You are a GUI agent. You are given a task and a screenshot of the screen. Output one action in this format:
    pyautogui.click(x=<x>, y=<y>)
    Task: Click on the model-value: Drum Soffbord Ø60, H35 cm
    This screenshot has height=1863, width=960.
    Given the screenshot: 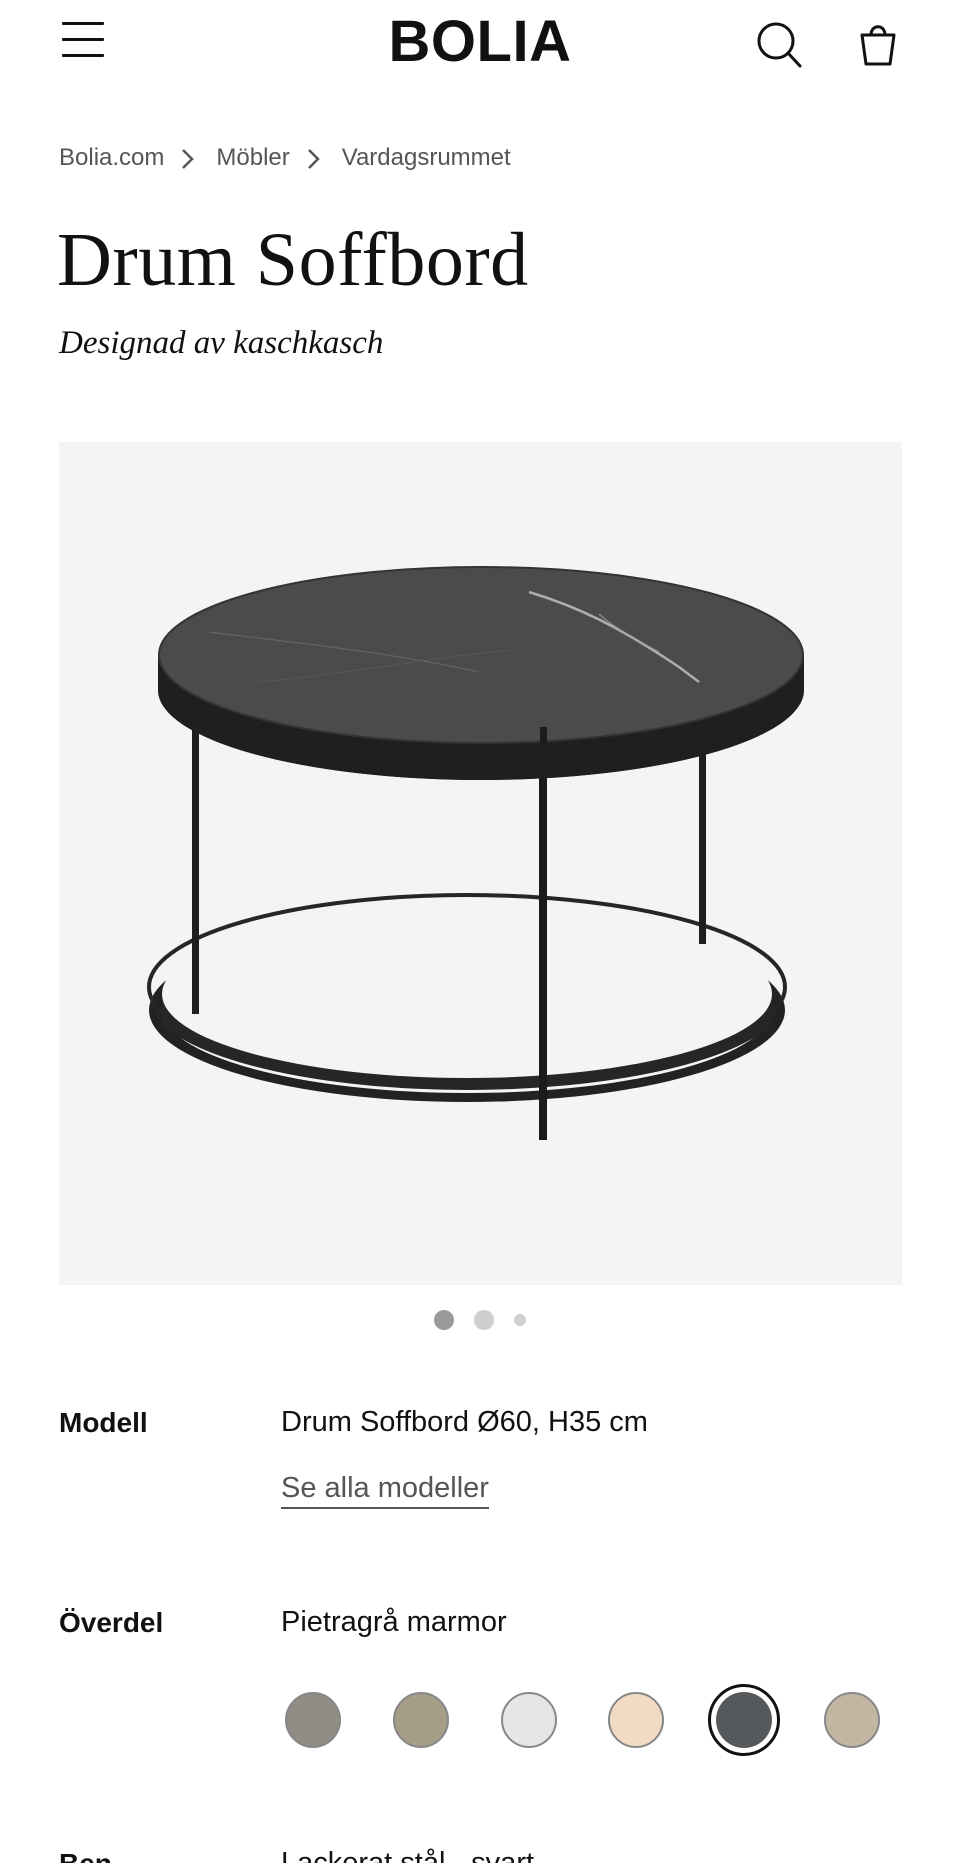 What is the action you would take?
    pyautogui.click(x=464, y=1422)
    